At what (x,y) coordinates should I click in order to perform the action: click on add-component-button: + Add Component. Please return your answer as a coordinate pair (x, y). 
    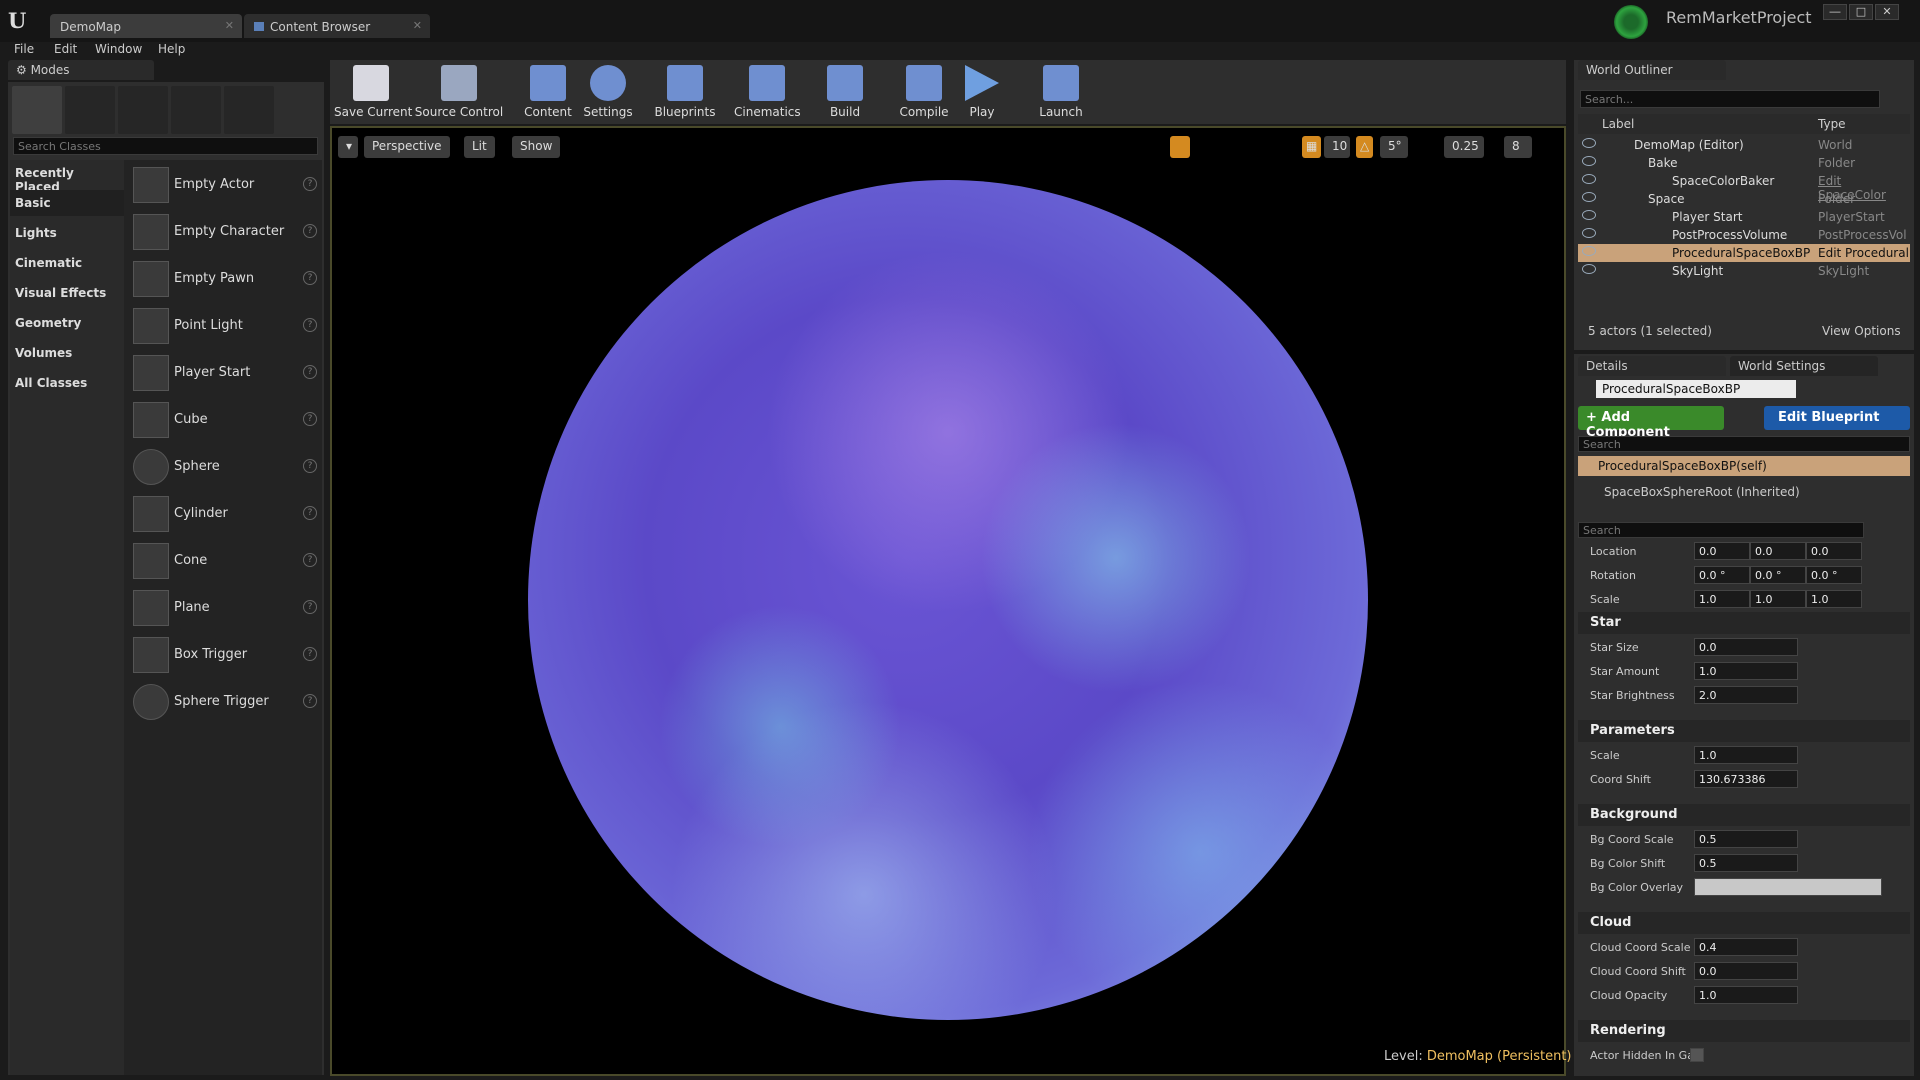
    Looking at the image, I should click on (1651, 423).